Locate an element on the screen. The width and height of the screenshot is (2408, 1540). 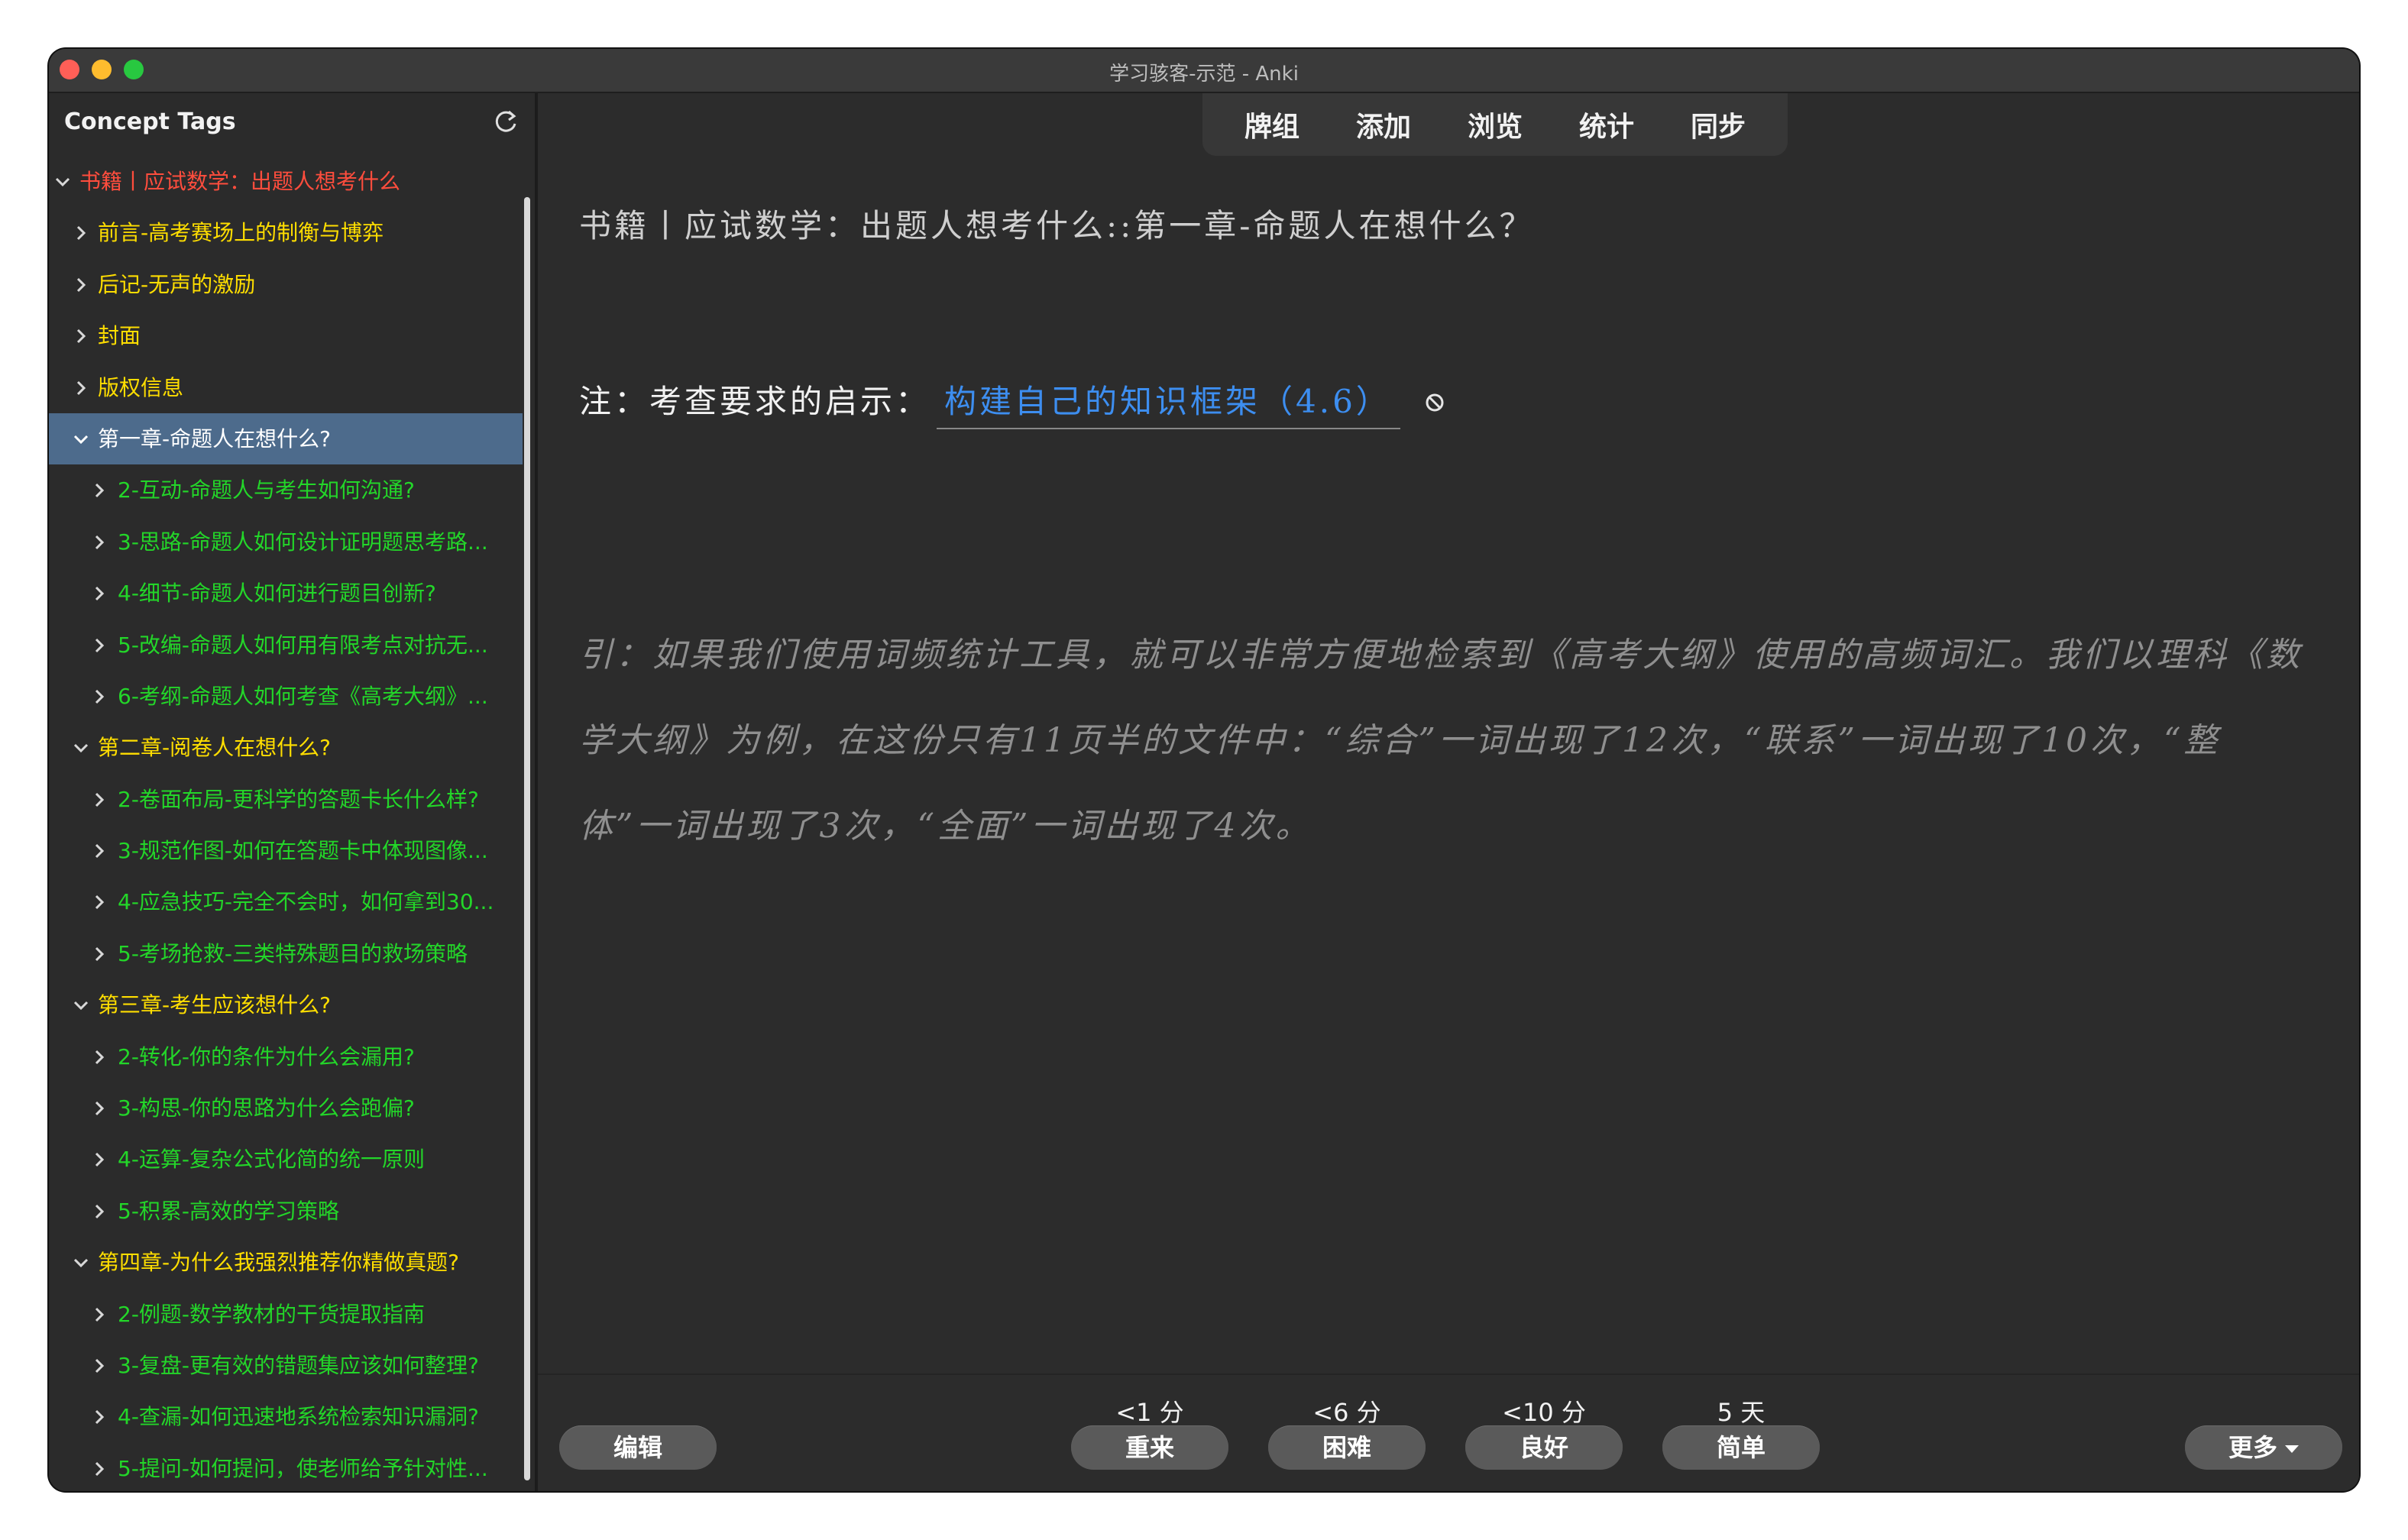
tree-item: 前言-高考赛场上的制衡与博弈 is located at coordinates (286, 232).